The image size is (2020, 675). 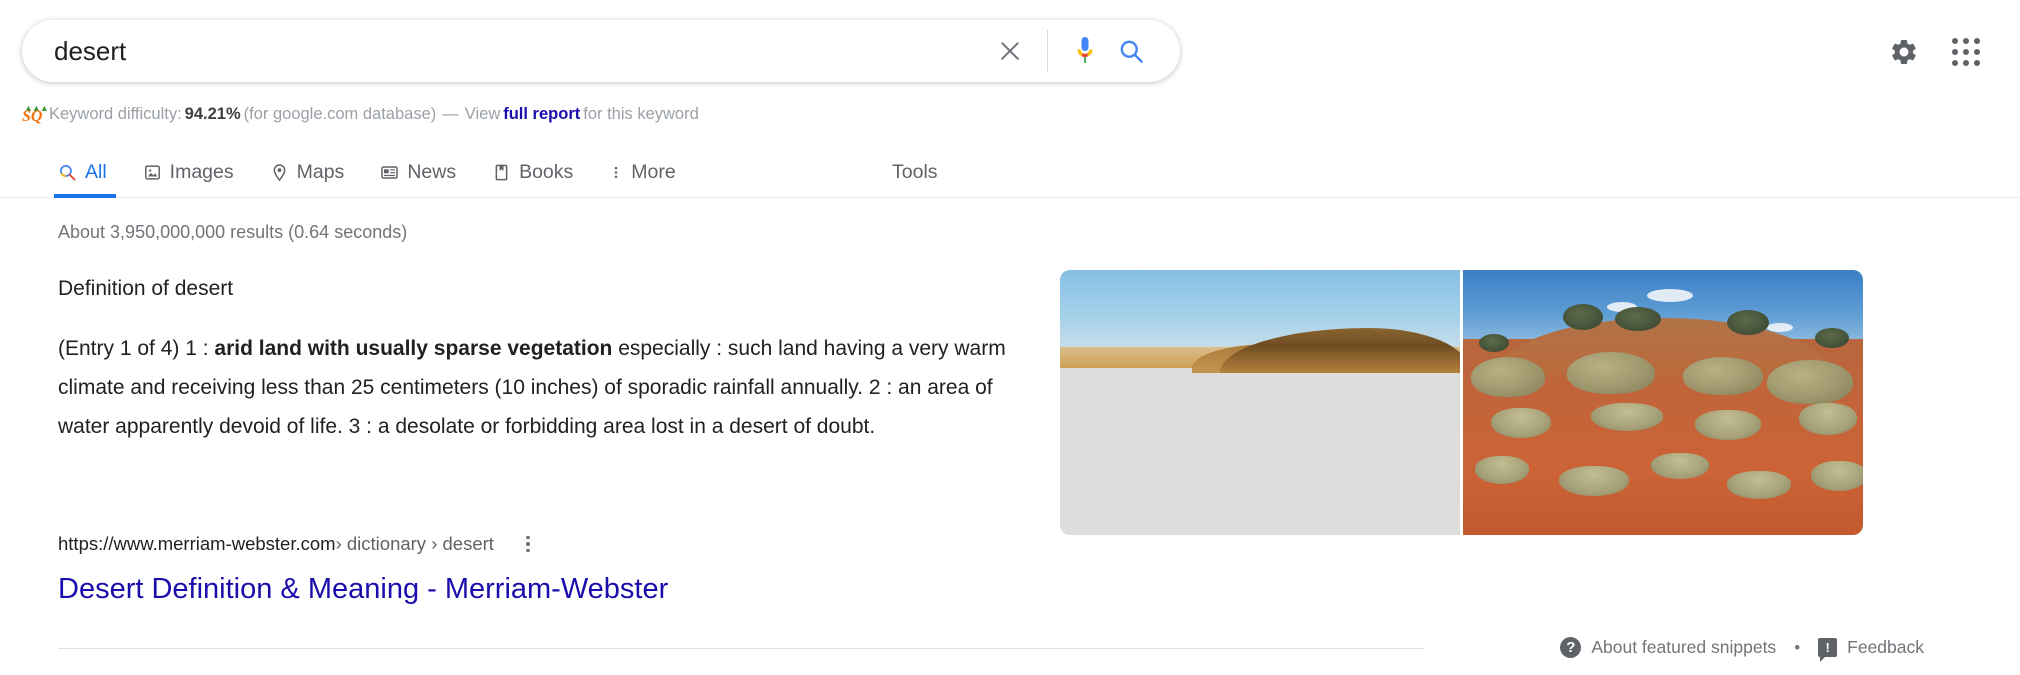 I want to click on result-url-breadcrumb: › dictionary › desert, so click(x=414, y=543).